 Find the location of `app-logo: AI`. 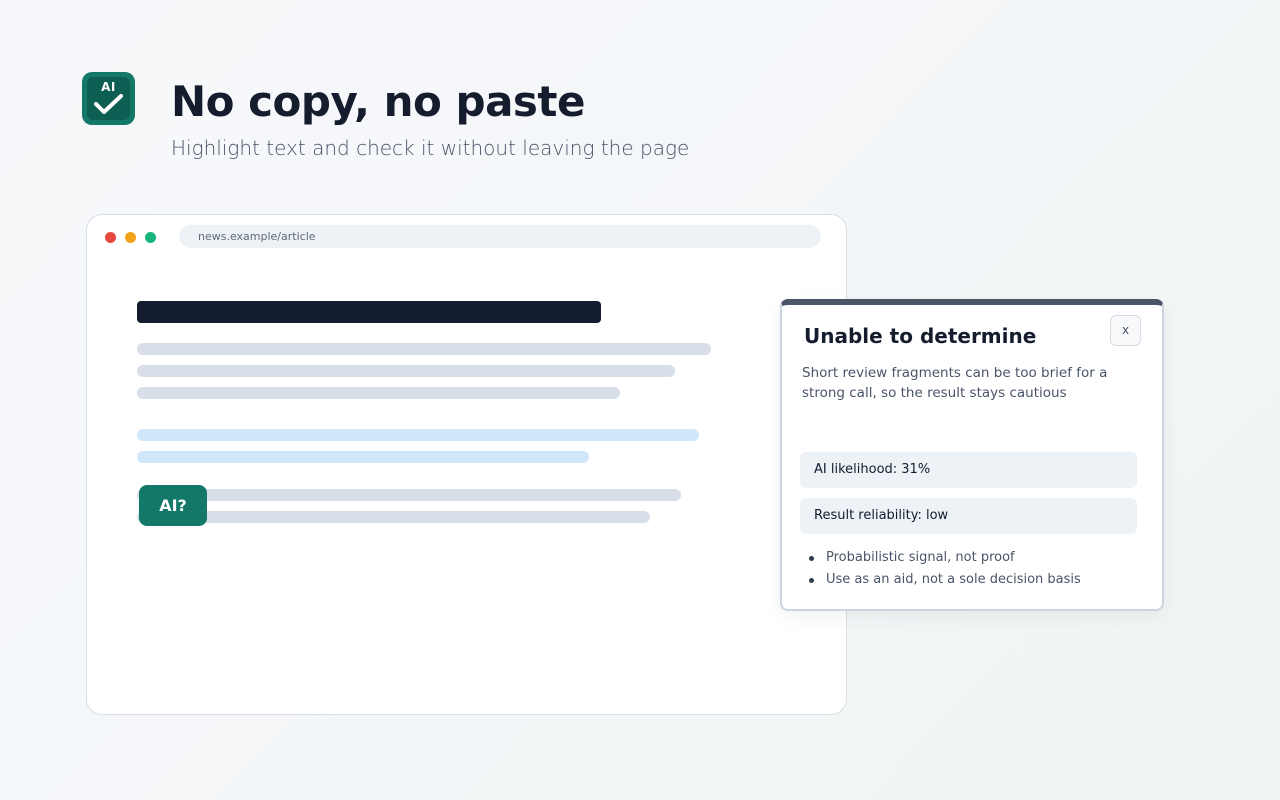

app-logo: AI is located at coordinates (108, 98).